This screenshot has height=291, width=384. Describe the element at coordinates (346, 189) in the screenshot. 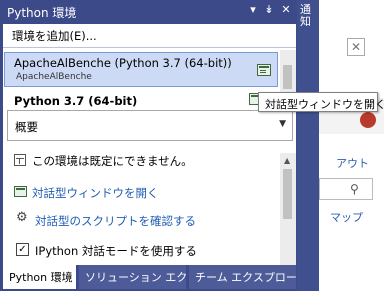

I see `background-search-input` at that location.